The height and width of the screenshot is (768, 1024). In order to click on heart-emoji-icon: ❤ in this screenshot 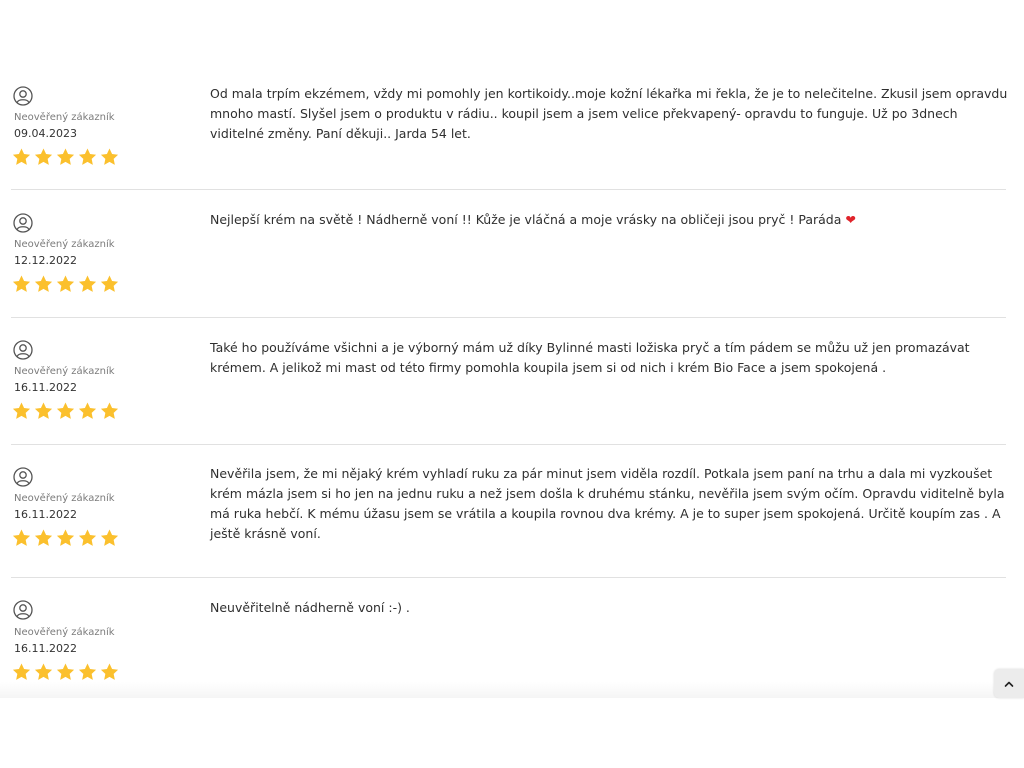, I will do `click(850, 219)`.